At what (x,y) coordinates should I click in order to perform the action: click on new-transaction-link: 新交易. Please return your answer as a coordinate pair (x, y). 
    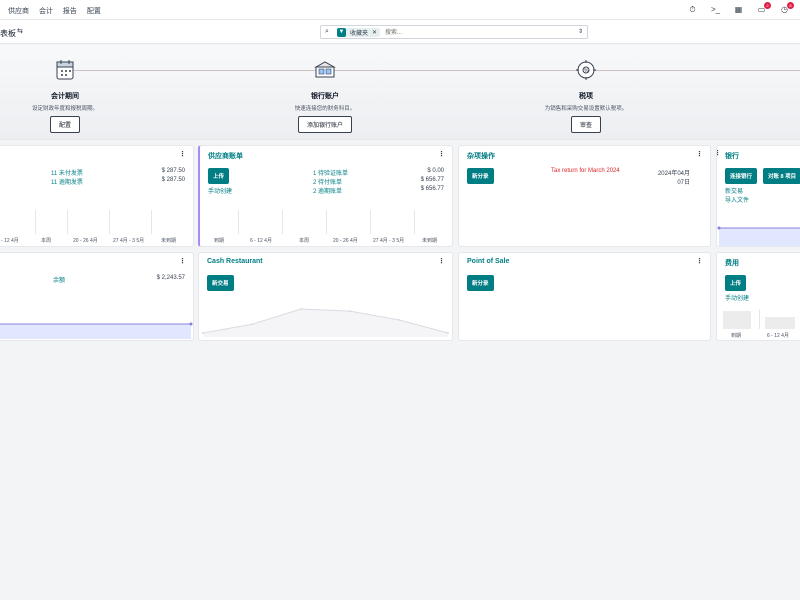
    Looking at the image, I should click on (734, 190).